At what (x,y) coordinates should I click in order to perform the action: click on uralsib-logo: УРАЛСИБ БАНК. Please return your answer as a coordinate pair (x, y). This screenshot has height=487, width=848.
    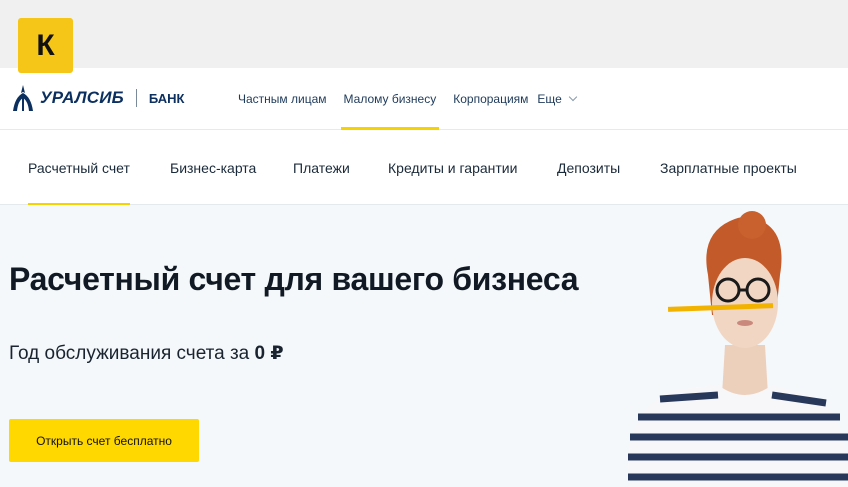
    Looking at the image, I should click on (97, 98).